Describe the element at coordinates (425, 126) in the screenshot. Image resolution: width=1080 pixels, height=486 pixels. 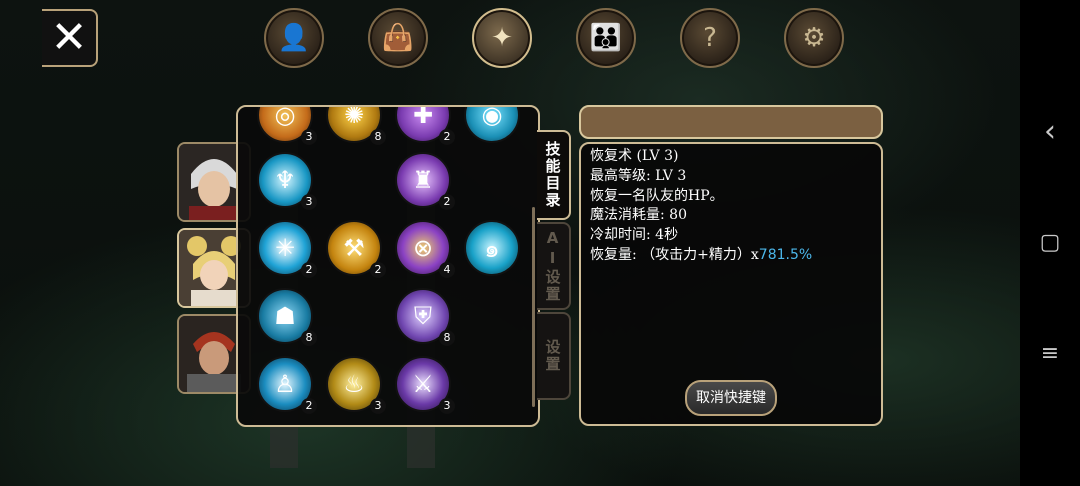
I see `purple-rune-skill-icon: ✚ 2` at that location.